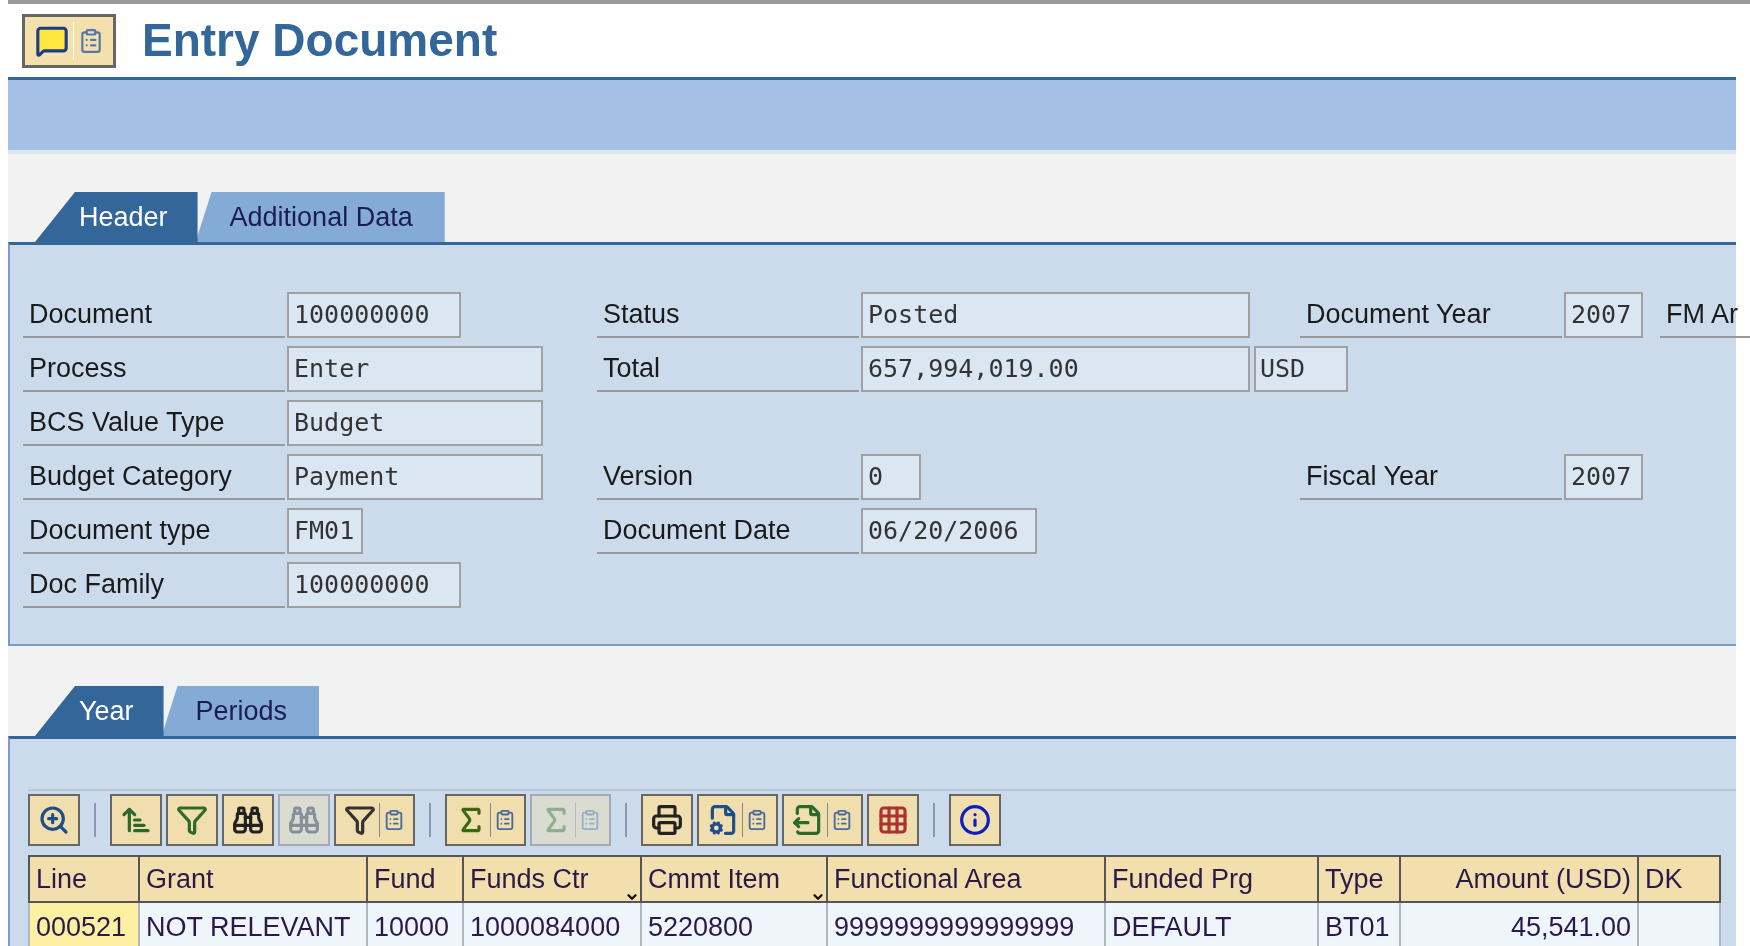 The image size is (1750, 946). Describe the element at coordinates (154, 477) in the screenshot. I see `field-label: Budget Category` at that location.